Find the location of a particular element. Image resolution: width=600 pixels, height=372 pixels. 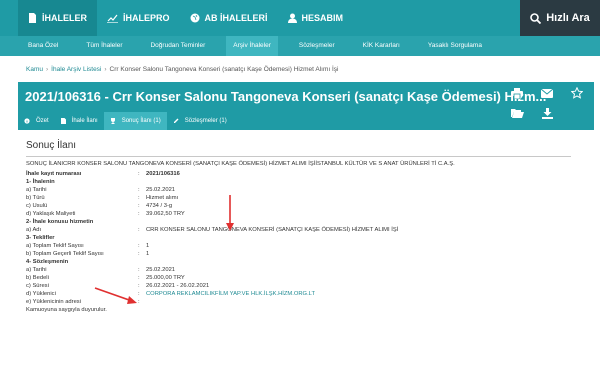

subnav-item: Bana Özel is located at coordinates (43, 46).